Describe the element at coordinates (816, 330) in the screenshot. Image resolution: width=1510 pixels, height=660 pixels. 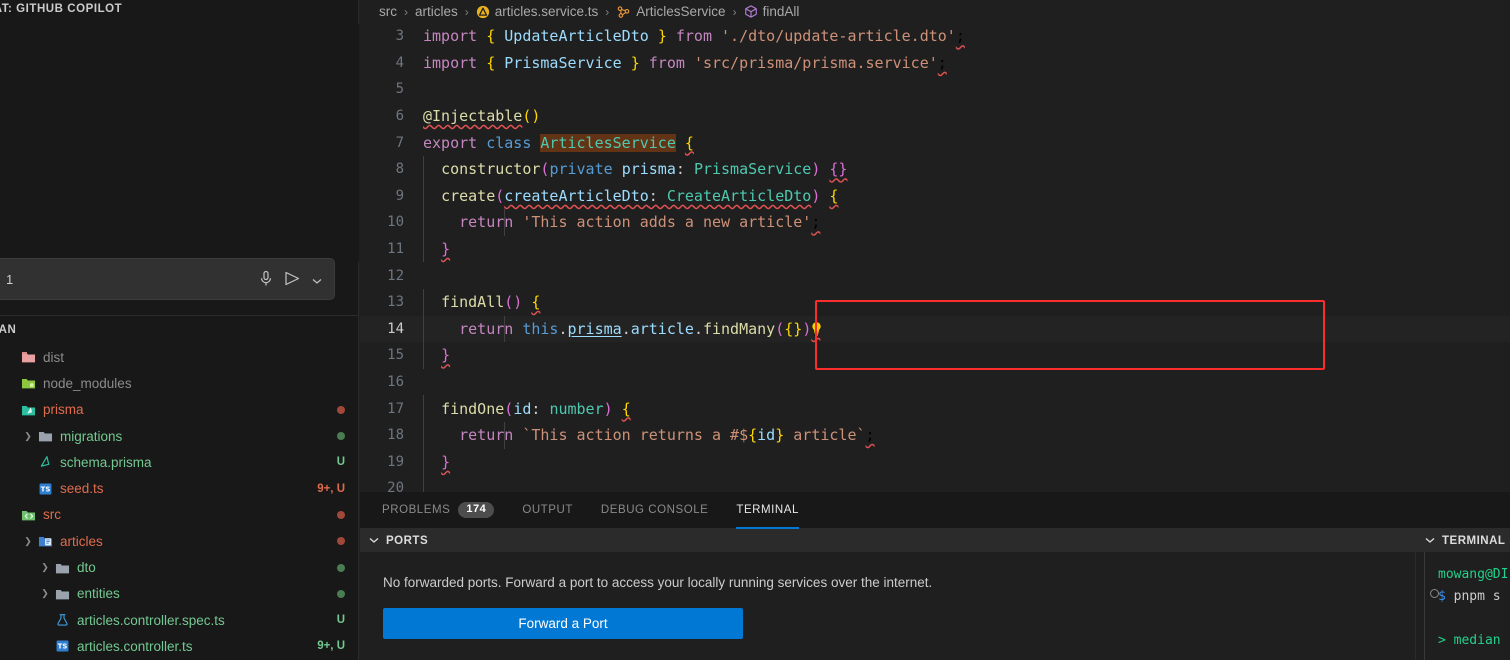
I see `lightbulb-quickfix-icon` at that location.